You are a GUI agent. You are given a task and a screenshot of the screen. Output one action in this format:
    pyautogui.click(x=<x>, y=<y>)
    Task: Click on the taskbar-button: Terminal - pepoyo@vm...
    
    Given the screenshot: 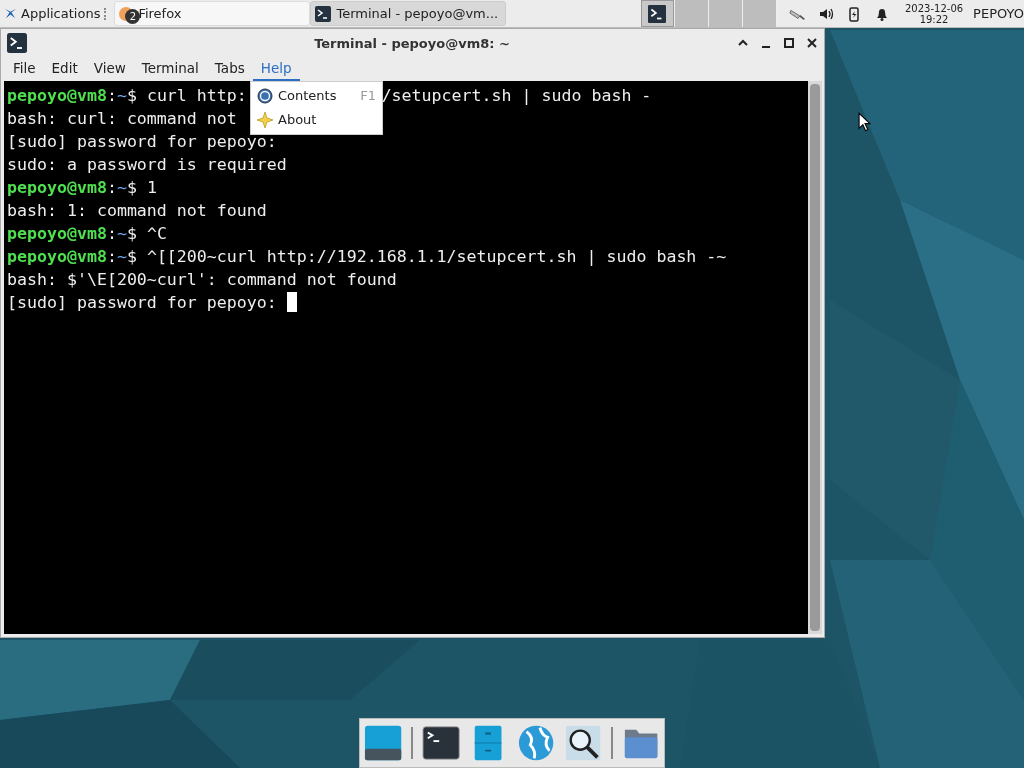 What is the action you would take?
    pyautogui.click(x=408, y=13)
    